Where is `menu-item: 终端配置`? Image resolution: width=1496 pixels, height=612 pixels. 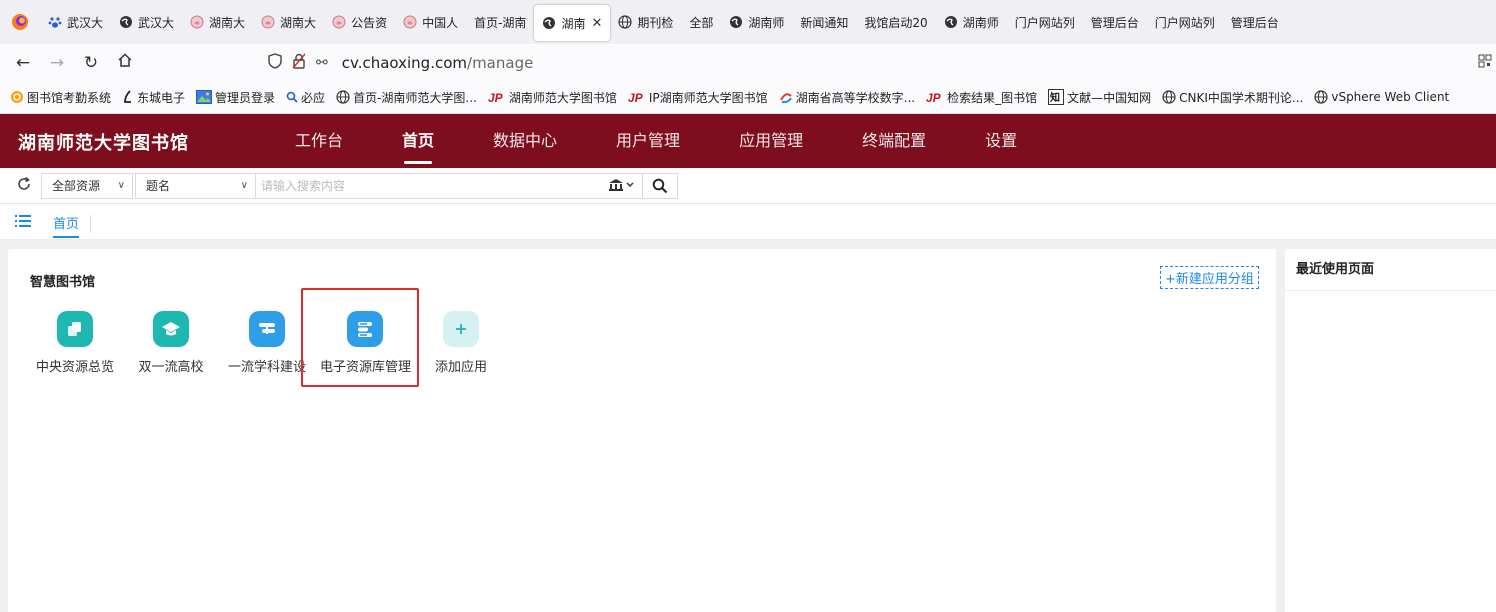
menu-item: 终端配置 is located at coordinates (894, 141).